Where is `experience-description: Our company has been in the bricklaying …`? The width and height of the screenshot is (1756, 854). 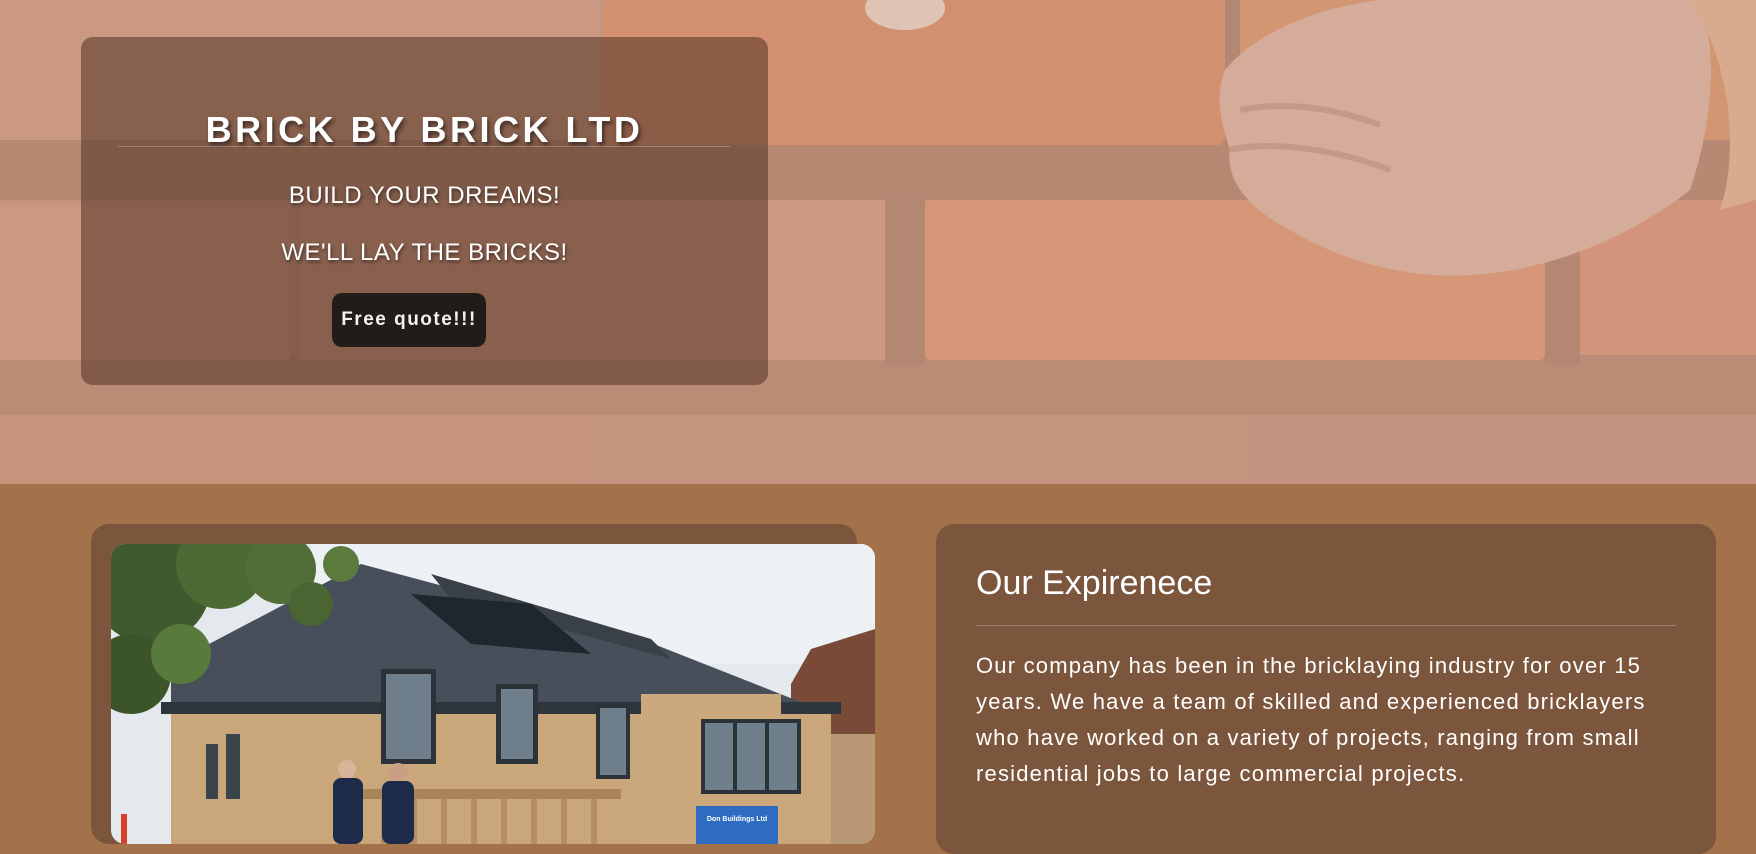
experience-description: Our company has been in the bricklaying … is located at coordinates (1311, 719).